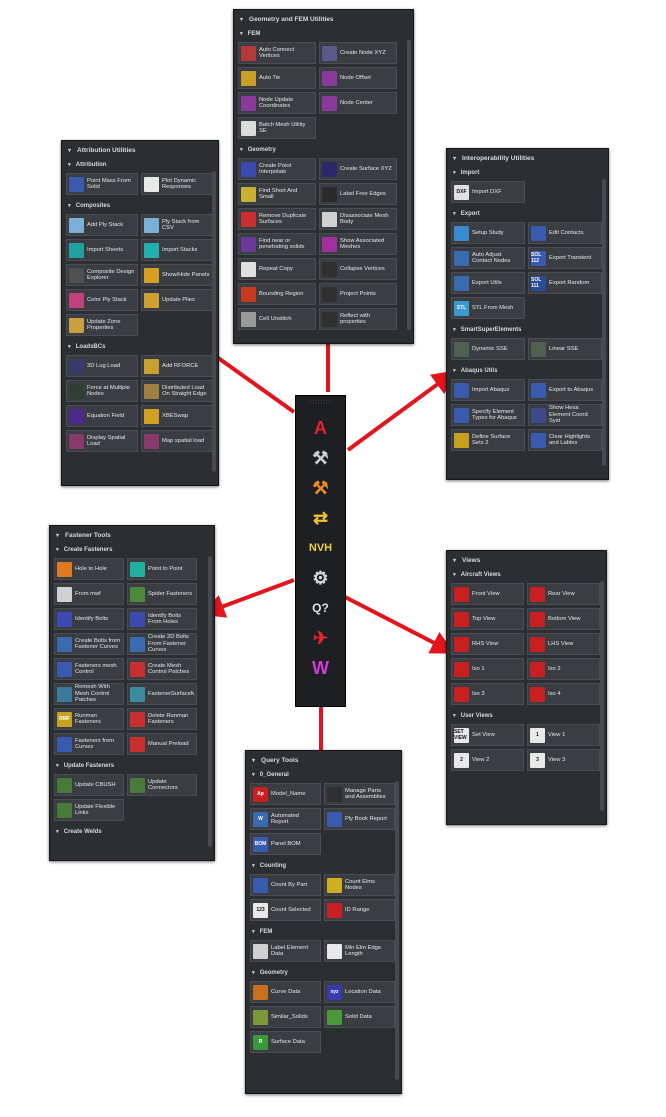 This screenshot has height=1117, width=666. I want to click on reflect-with-properties-button: Reflect with properties, so click(358, 319).